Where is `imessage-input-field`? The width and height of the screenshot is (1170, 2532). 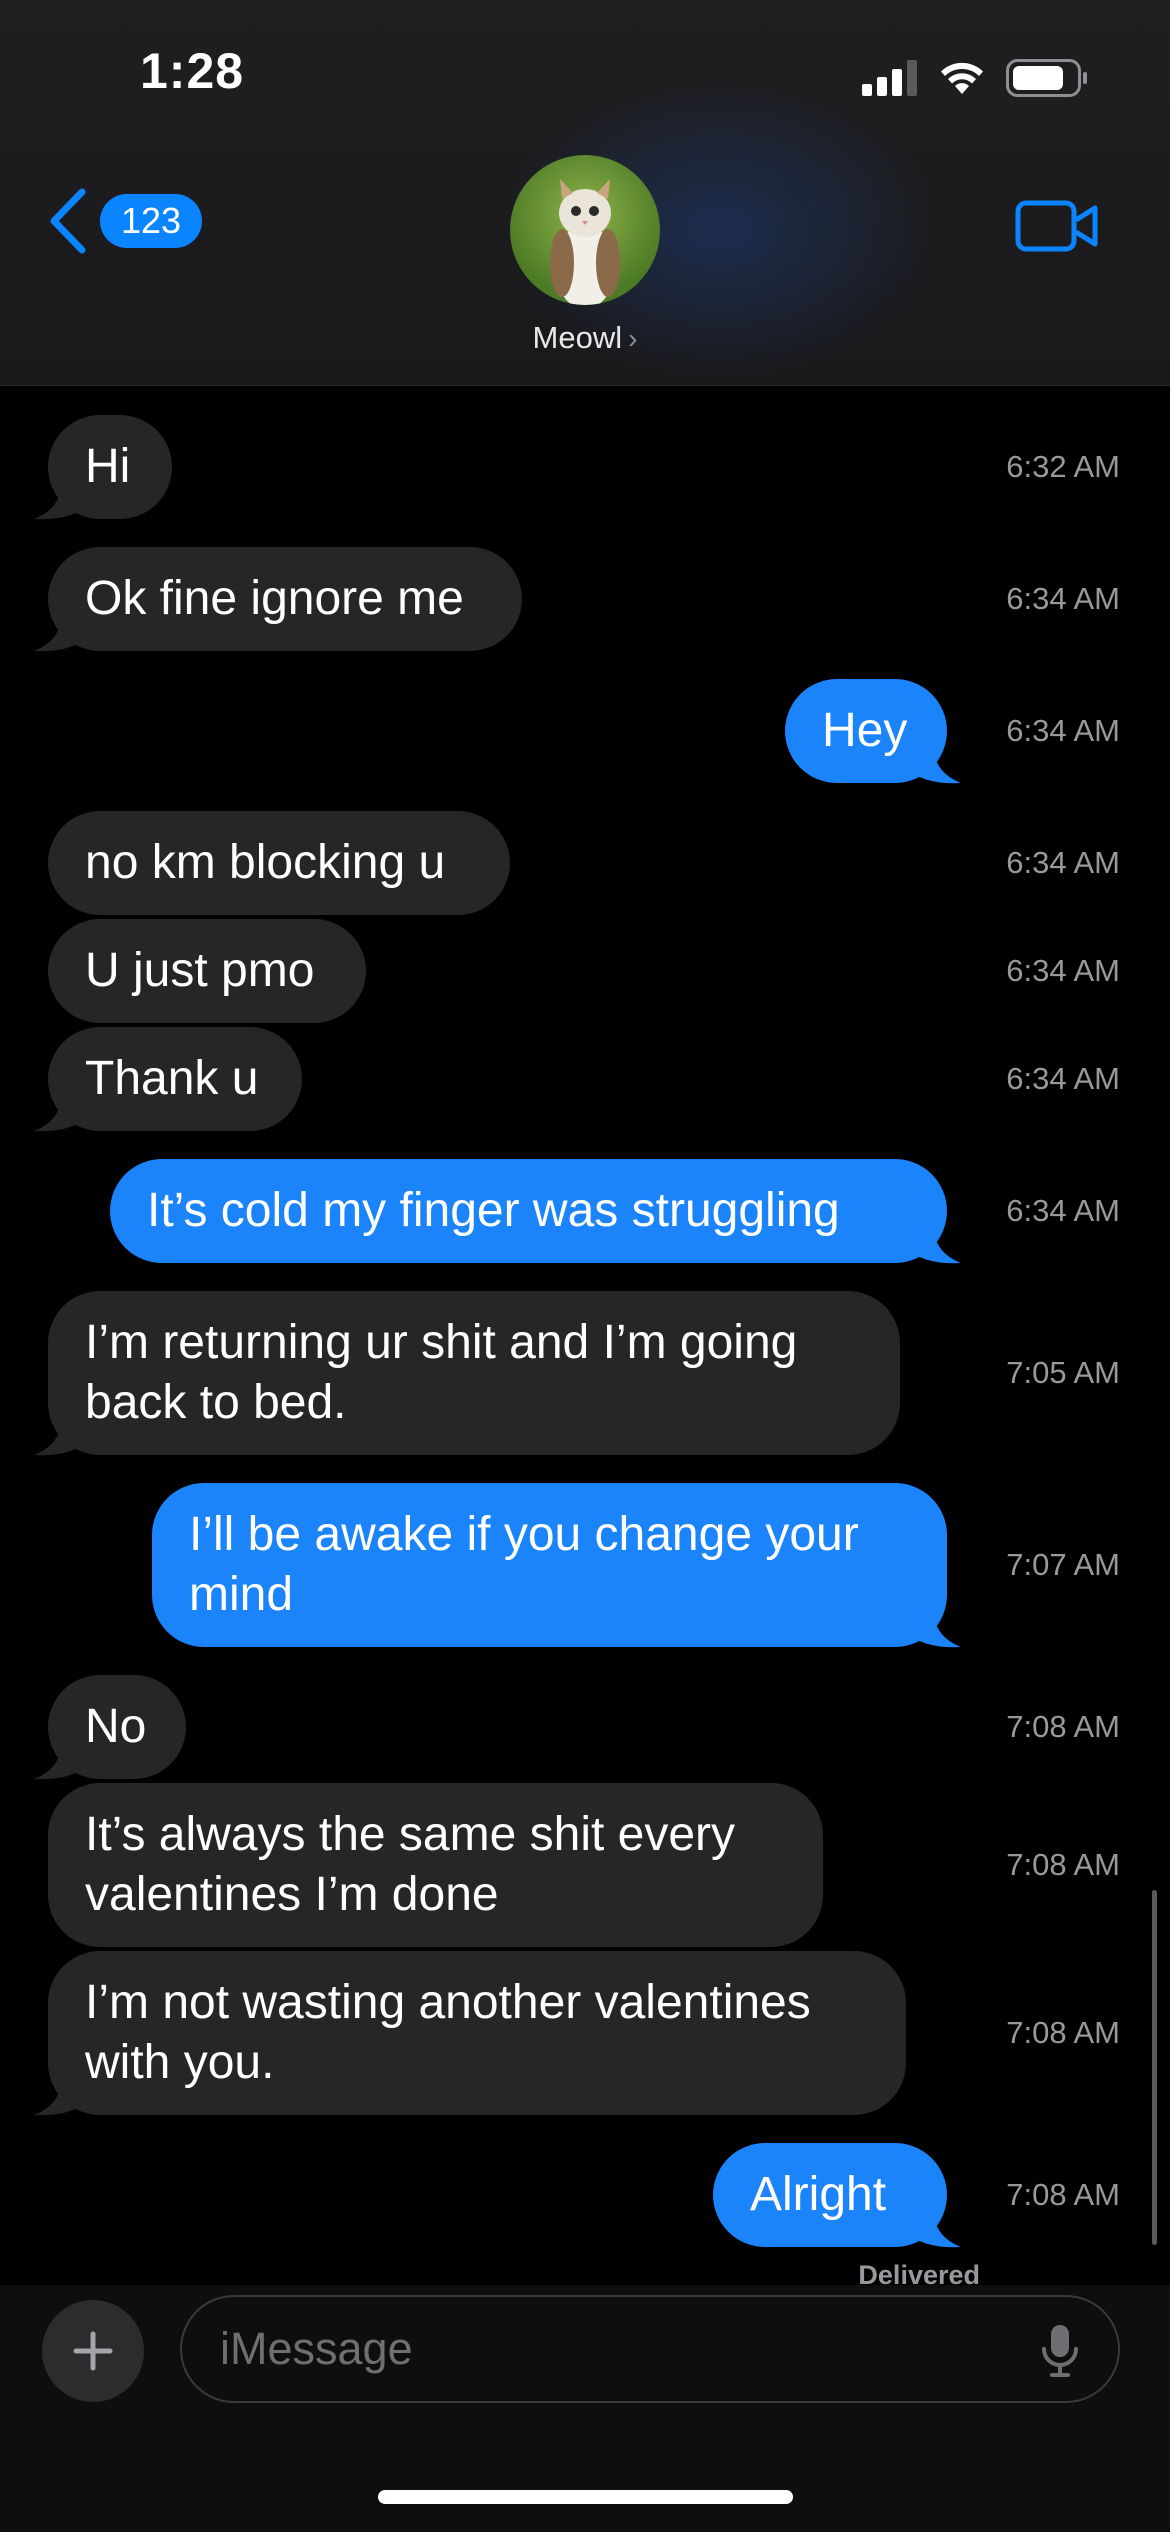
imessage-input-field is located at coordinates (650, 2349).